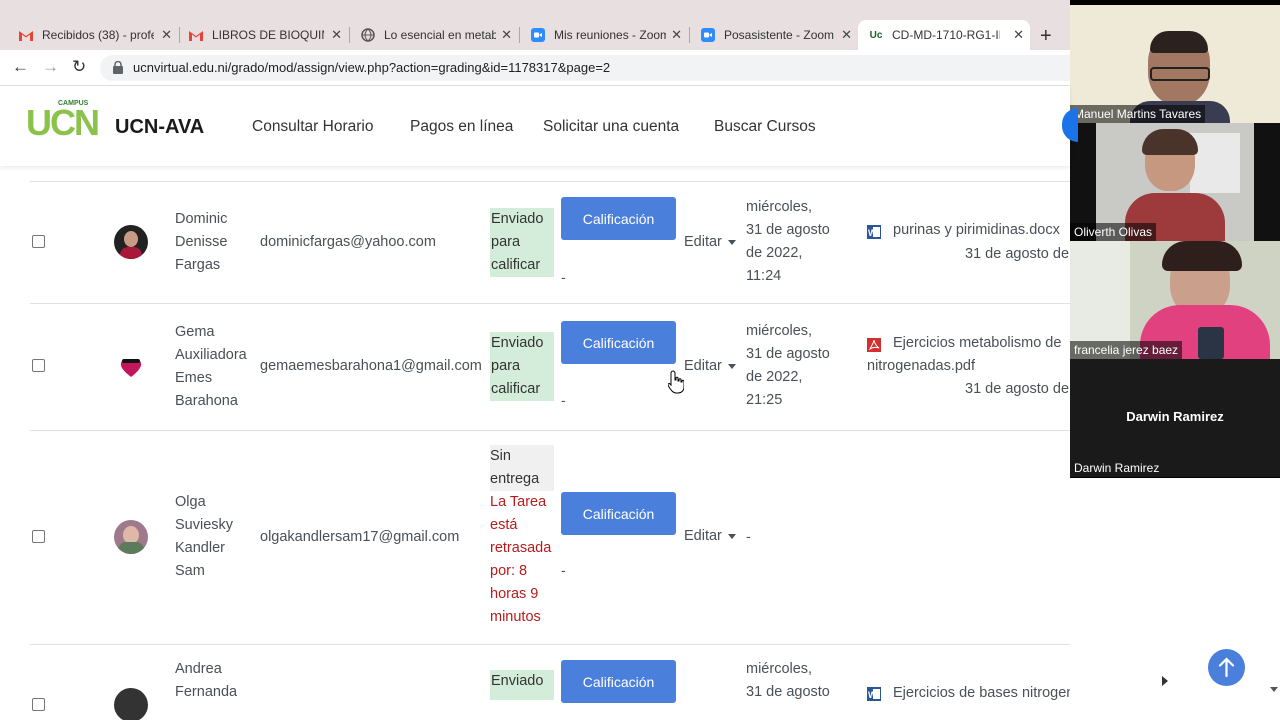 This screenshot has width=1280, height=720. Describe the element at coordinates (264, 35) in the screenshot. I see `tab-gmail-libros: LIBROS DE BIOQUIMICA ✕` at that location.